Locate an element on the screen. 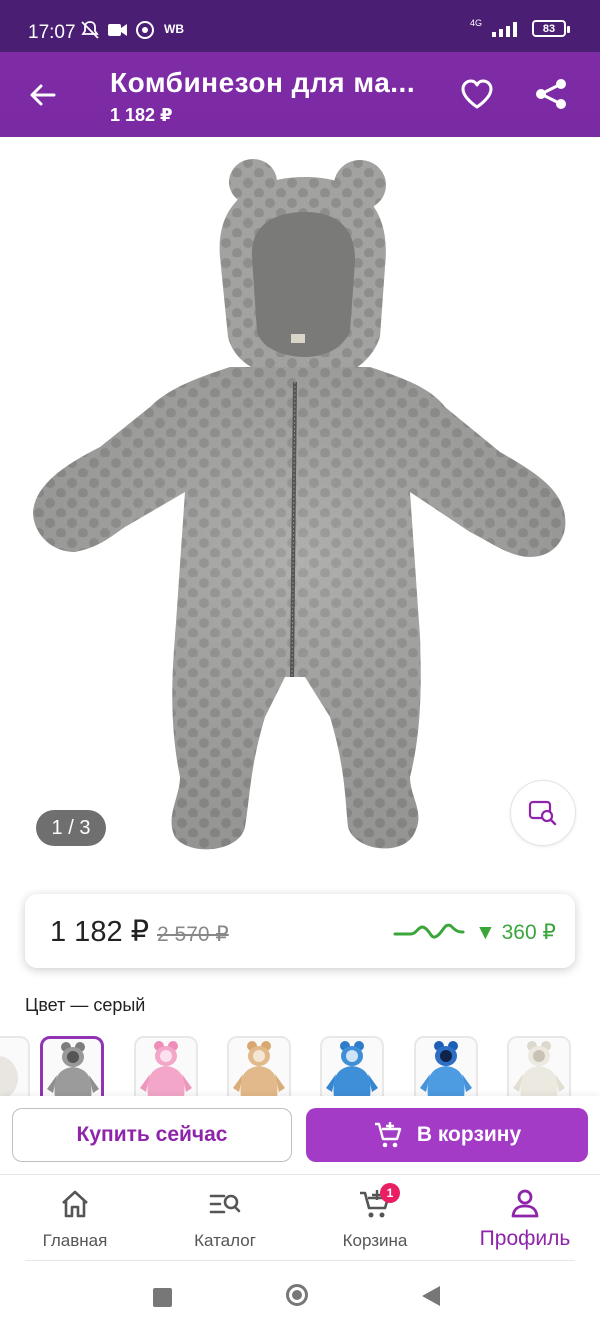 Image resolution: width=600 pixels, height=1332 pixels. video-icon is located at coordinates (117, 30).